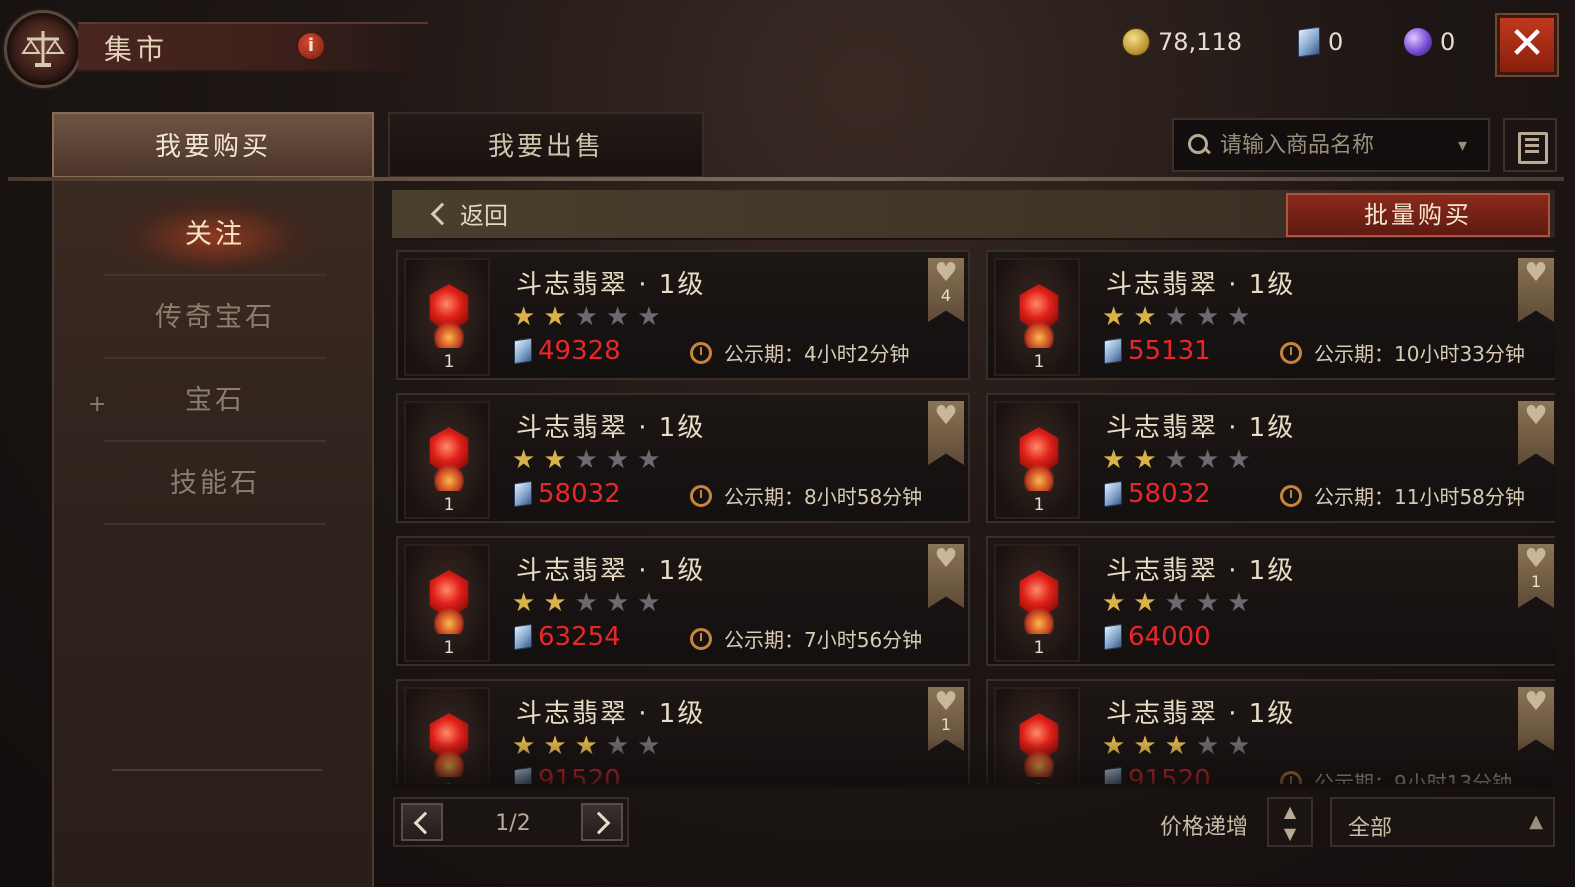 The width and height of the screenshot is (1575, 887). I want to click on sort-arrows-icon: ▲ ▼, so click(1290, 822).